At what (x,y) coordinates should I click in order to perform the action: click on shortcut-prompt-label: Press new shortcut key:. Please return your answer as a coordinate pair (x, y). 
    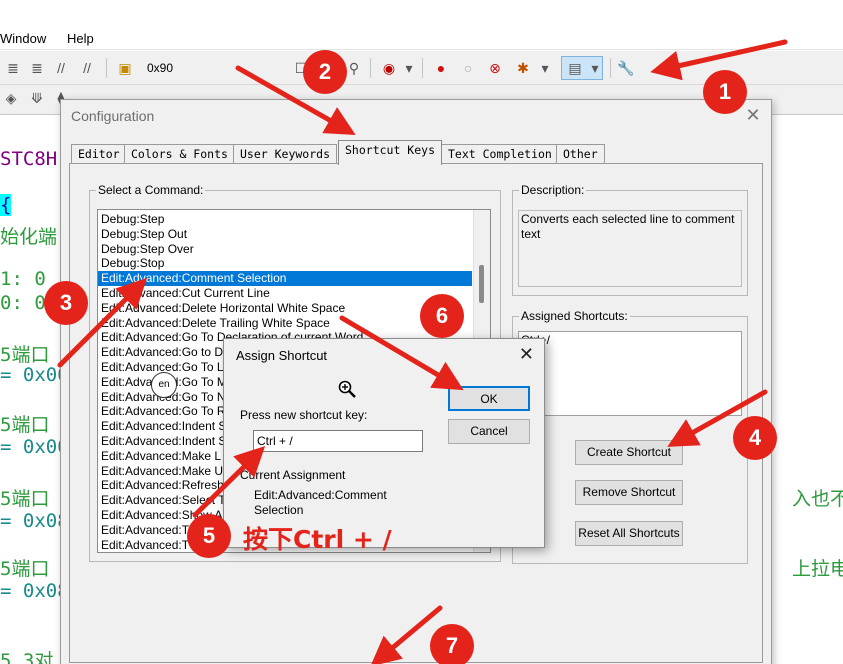
    Looking at the image, I should click on (304, 415).